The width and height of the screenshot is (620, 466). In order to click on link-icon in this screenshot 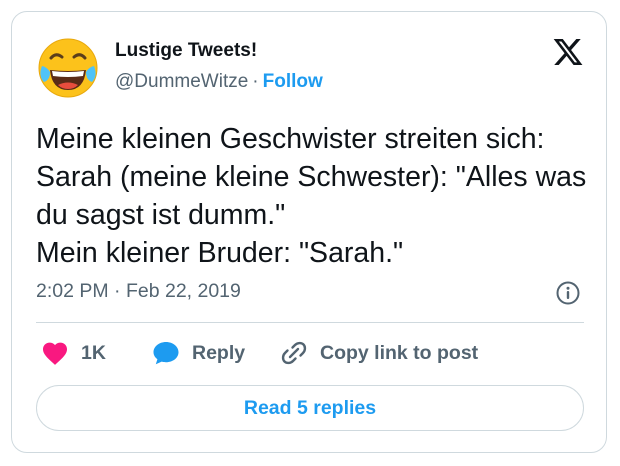, I will do `click(294, 353)`.